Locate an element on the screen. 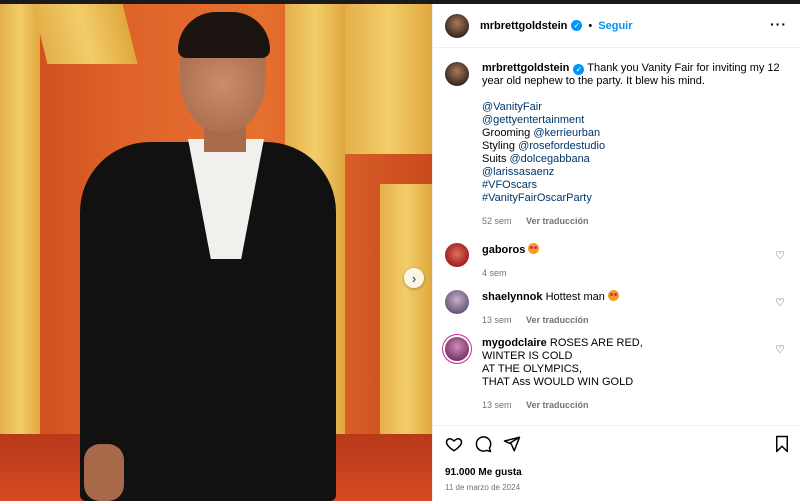  caption-text: Suits is located at coordinates (496, 159).